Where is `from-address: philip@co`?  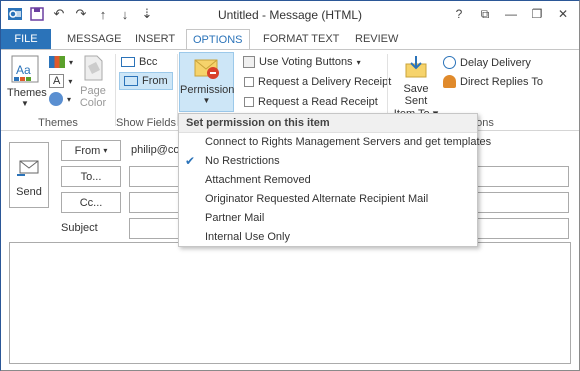 from-address: philip@co is located at coordinates (155, 150).